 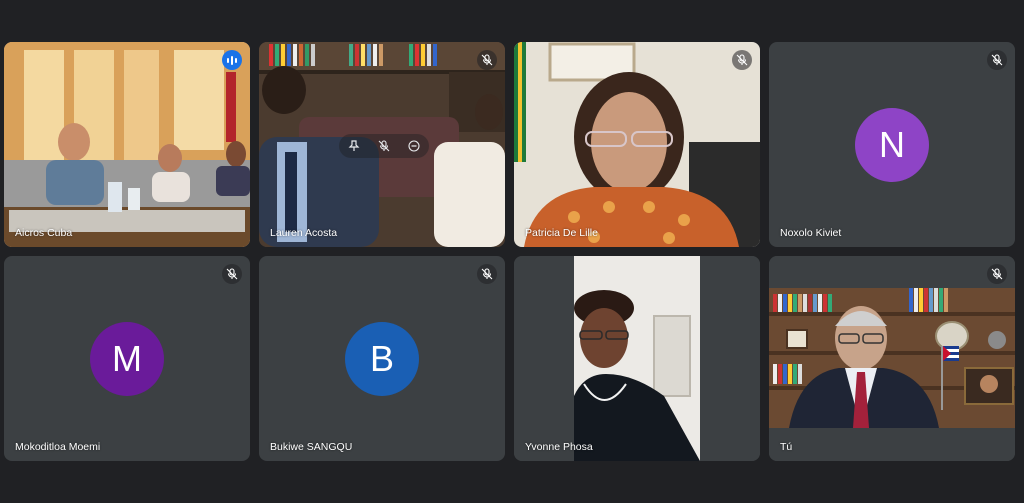 I want to click on participant-tile-bukiwe-sangqu: B Bukiwe SANGQU, so click(x=382, y=358).